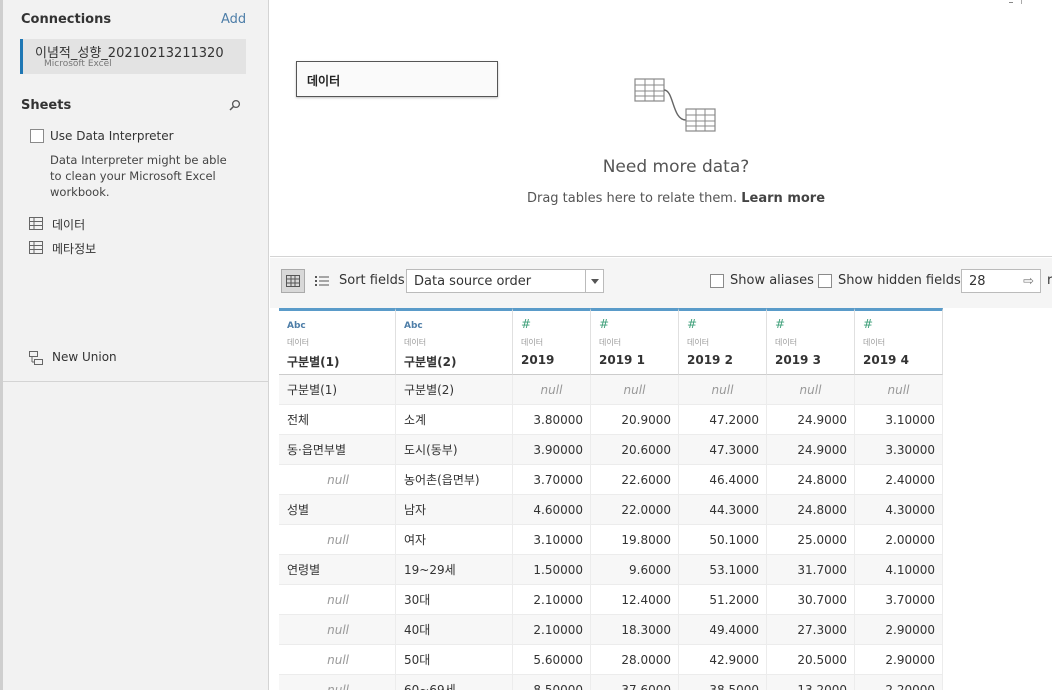 The image size is (1052, 690). What do you see at coordinates (235, 105) in the screenshot?
I see `search-icon` at bounding box center [235, 105].